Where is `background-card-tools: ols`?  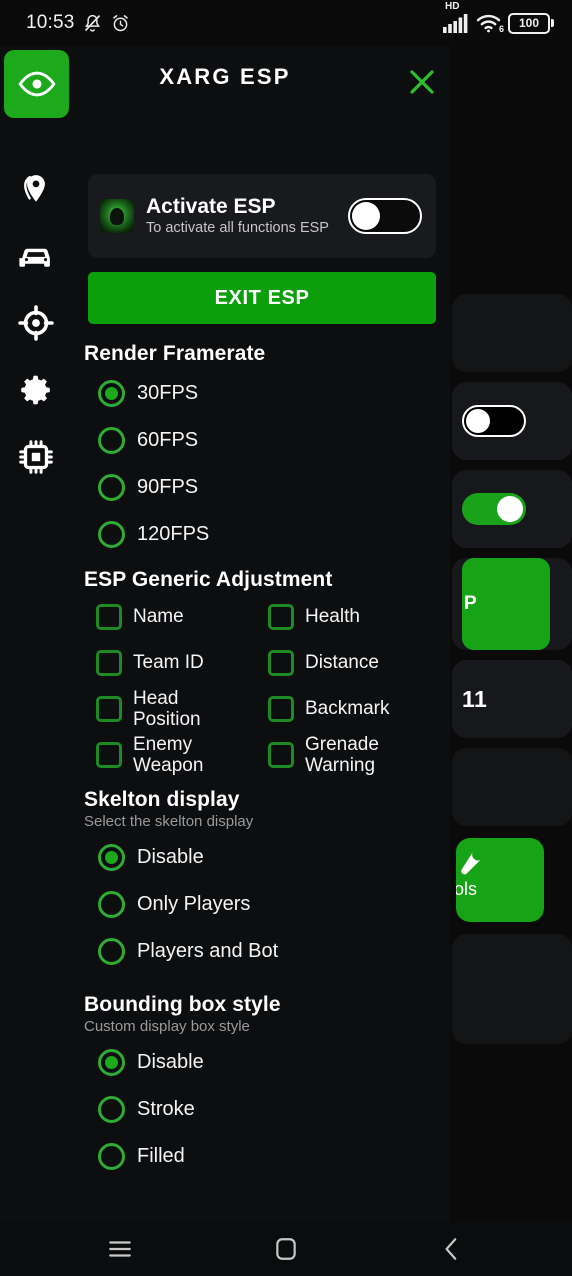 background-card-tools: ols is located at coordinates (512, 880).